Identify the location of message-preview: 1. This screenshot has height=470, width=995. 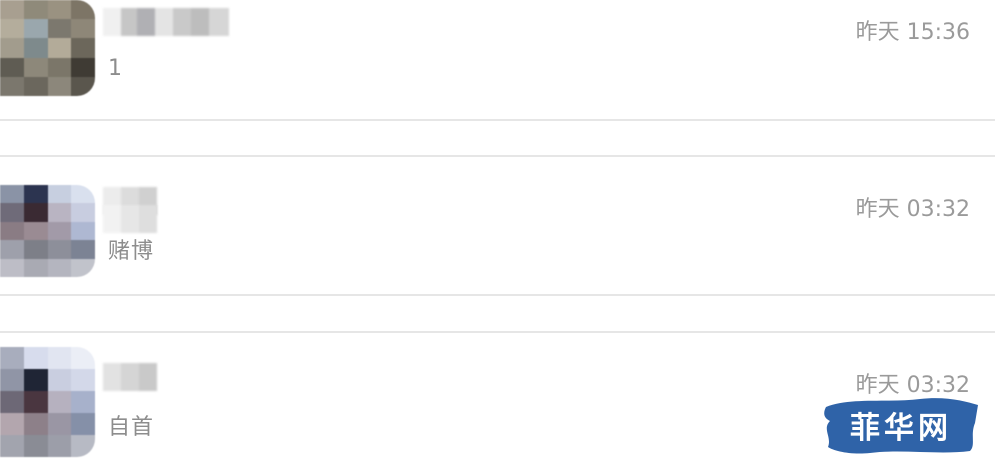
(115, 68).